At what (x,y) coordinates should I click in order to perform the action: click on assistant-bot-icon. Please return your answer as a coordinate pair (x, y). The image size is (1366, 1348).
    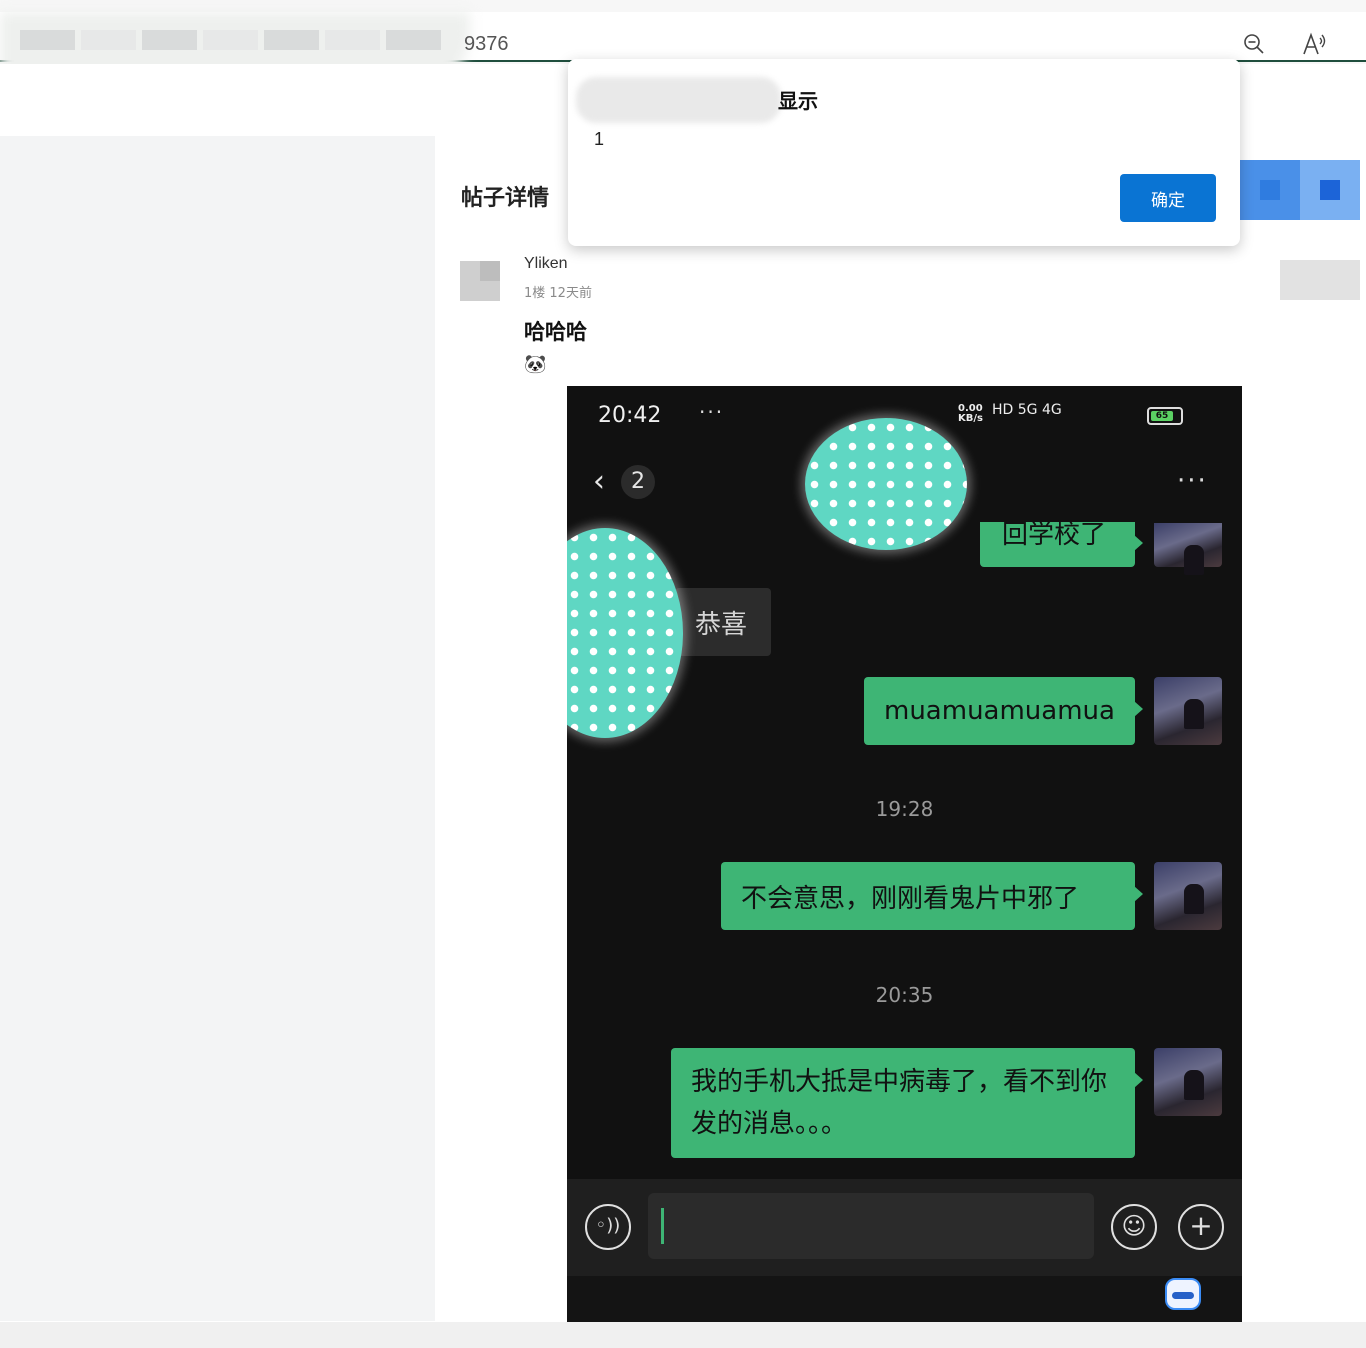
    Looking at the image, I should click on (1183, 1294).